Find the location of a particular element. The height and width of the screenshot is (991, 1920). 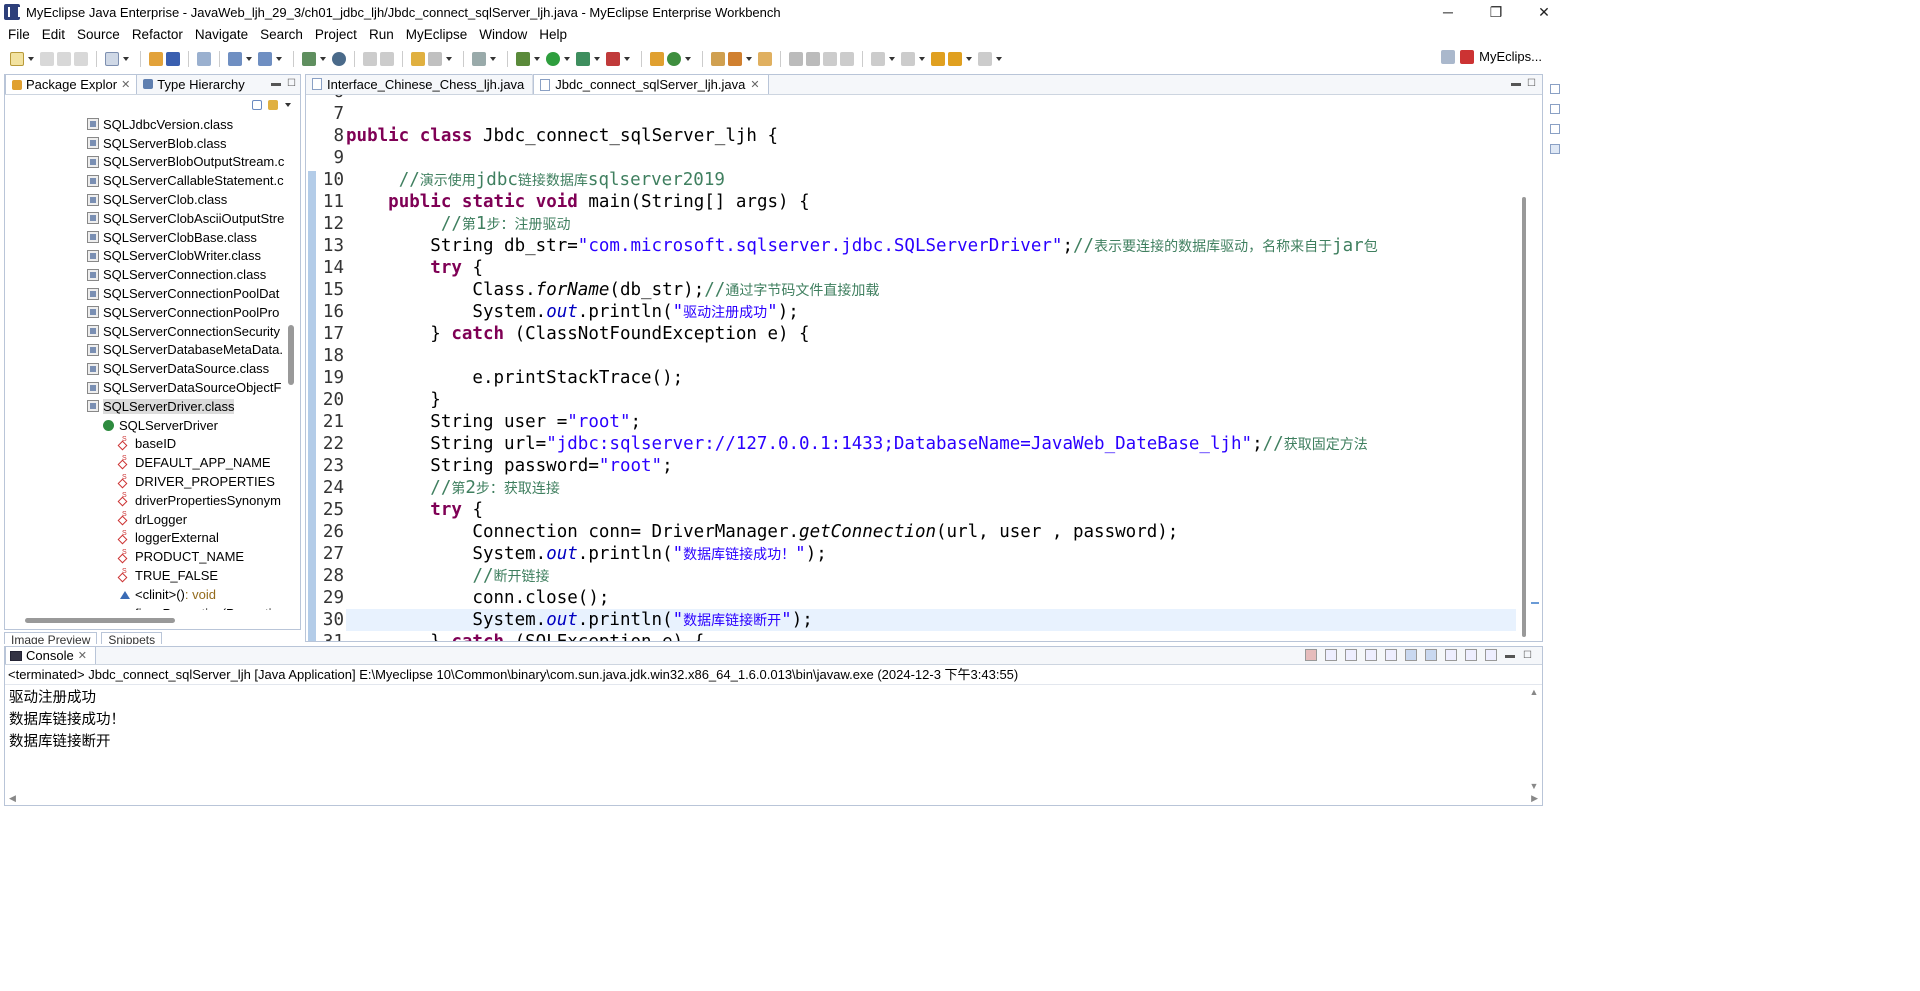

scroll-up-icon: ▲ is located at coordinates (1534, 692).